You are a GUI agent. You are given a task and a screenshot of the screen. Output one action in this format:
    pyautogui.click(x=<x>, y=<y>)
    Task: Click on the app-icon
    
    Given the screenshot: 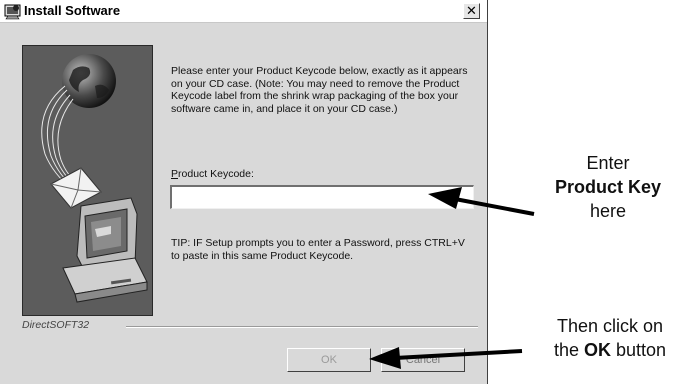 What is the action you would take?
    pyautogui.click(x=12, y=11)
    